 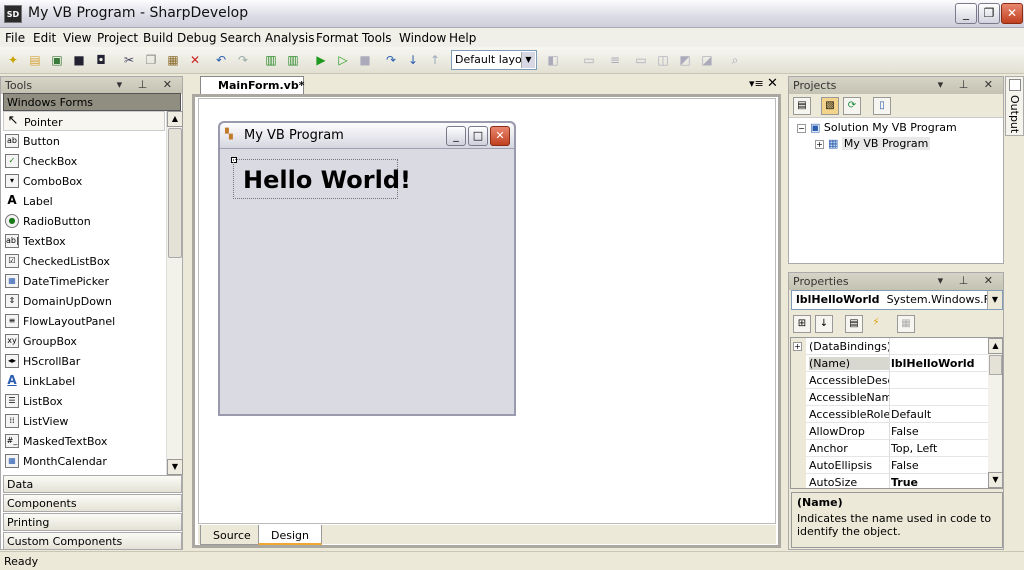 I want to click on step-over-icon: ↷, so click(x=391, y=60).